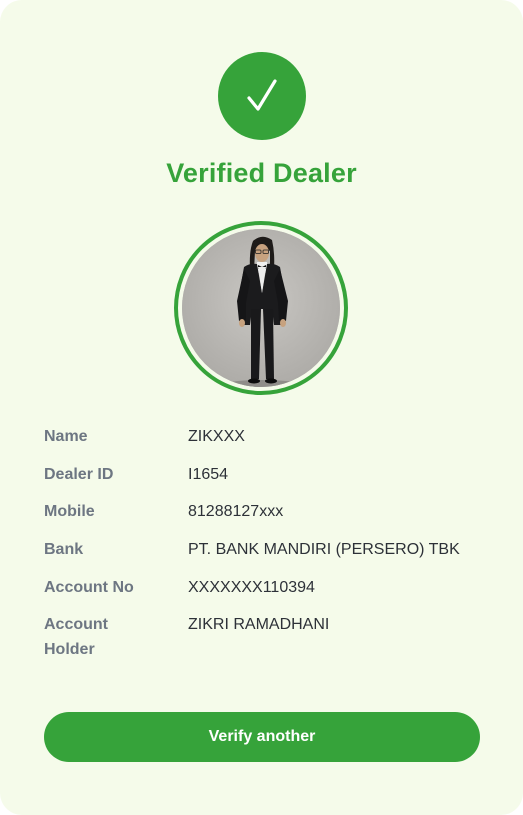 The width and height of the screenshot is (523, 815). Describe the element at coordinates (269, 443) in the screenshot. I see `detail-row-name: Name ZIKXXX` at that location.